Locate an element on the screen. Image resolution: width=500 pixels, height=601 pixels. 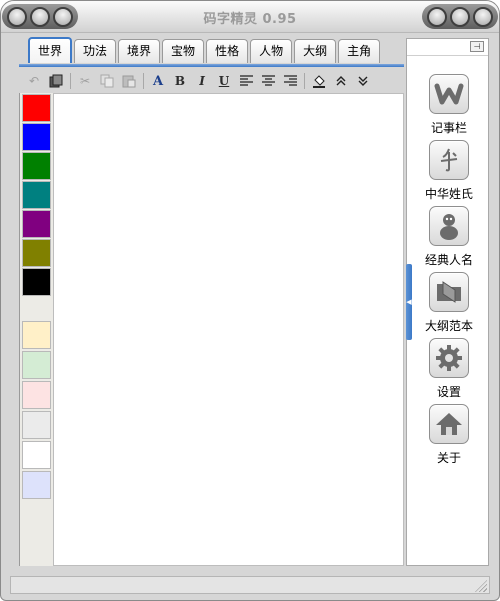
color-palette is located at coordinates (36, 329).